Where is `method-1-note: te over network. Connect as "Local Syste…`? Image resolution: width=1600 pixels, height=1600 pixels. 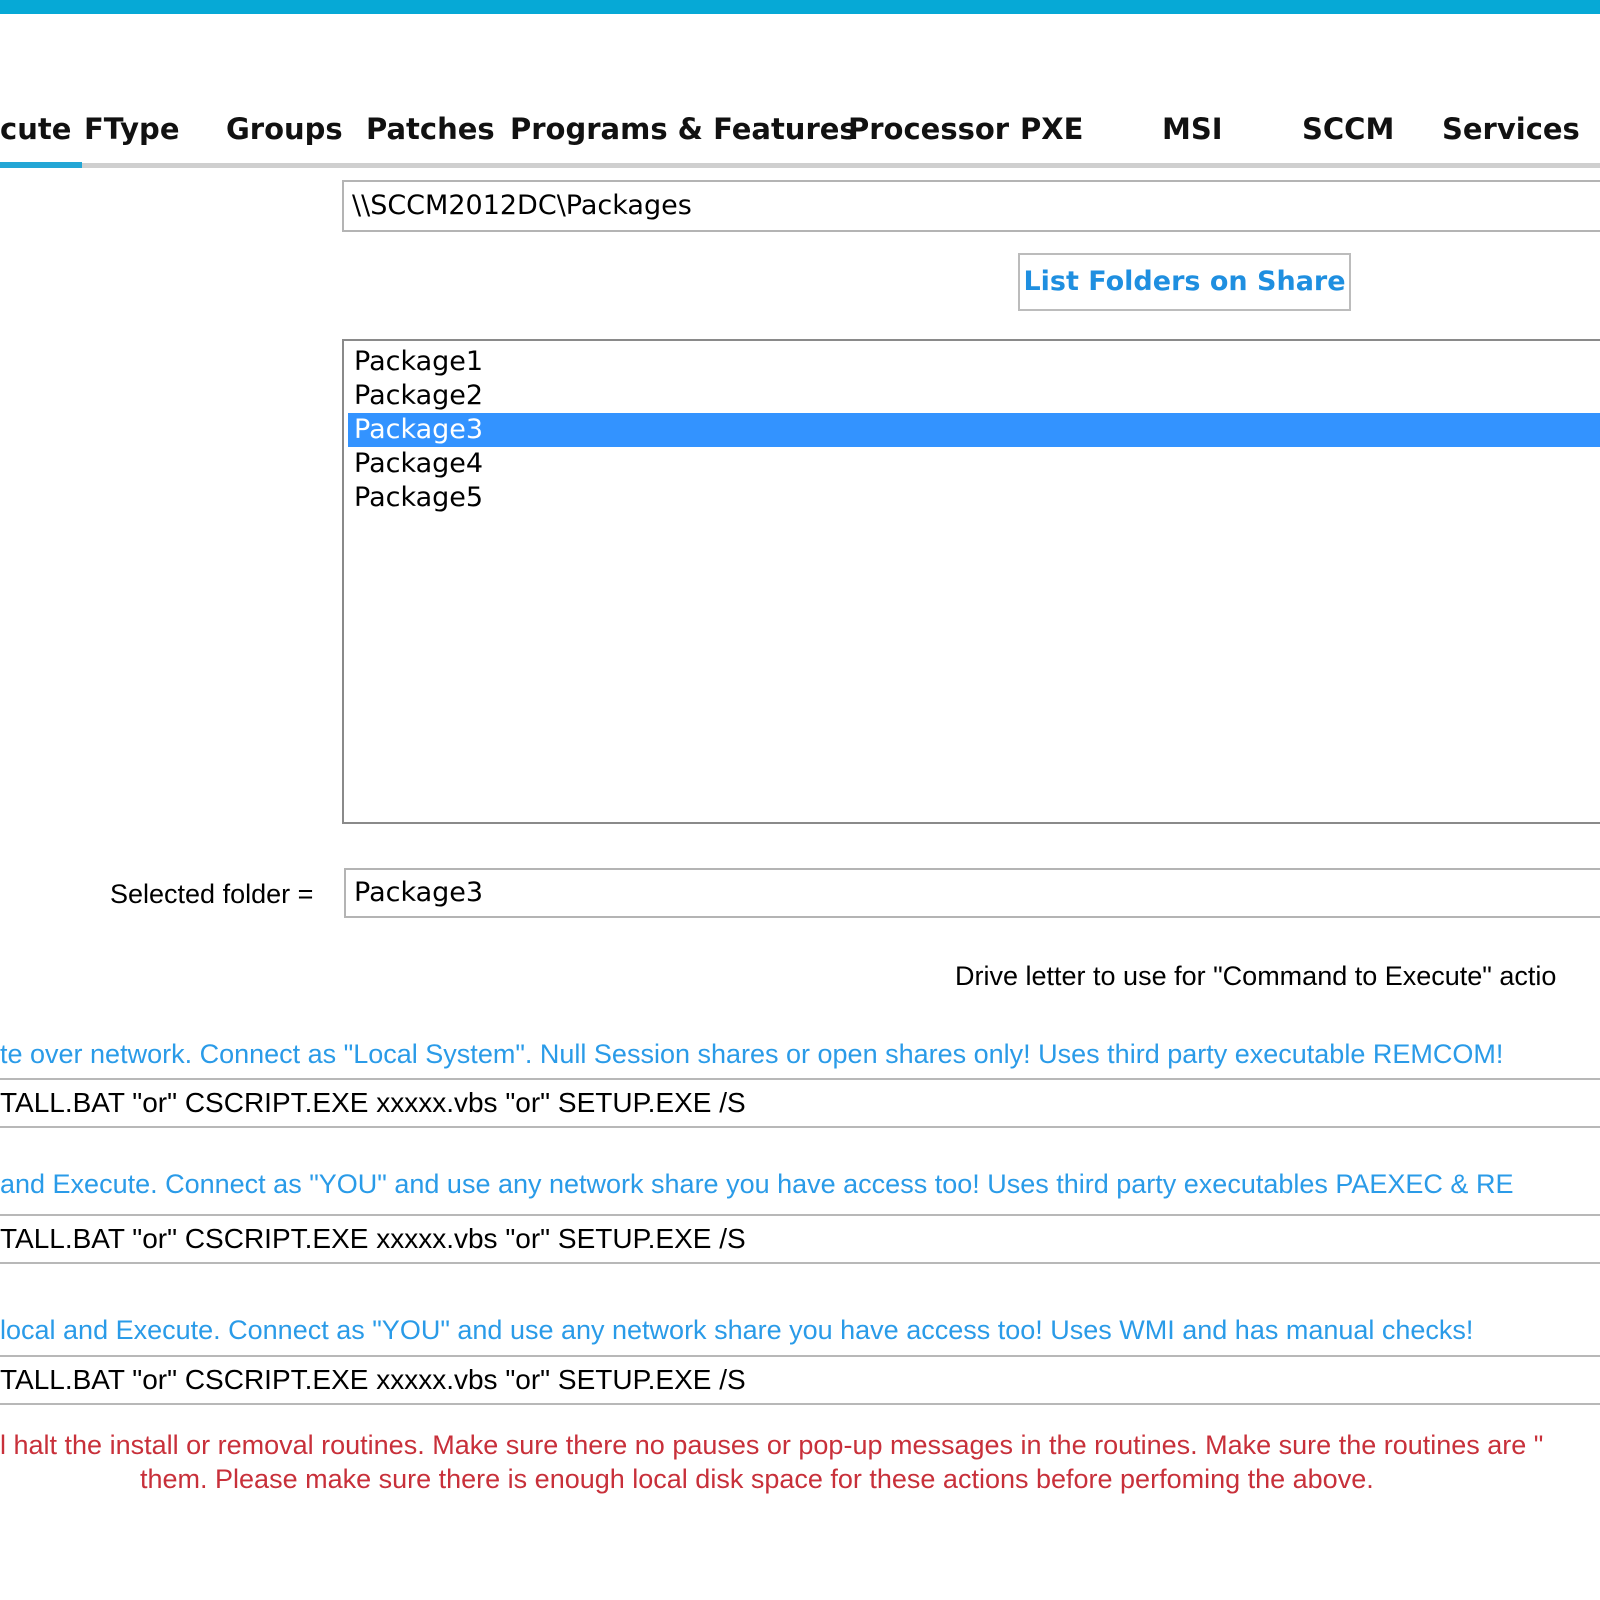 method-1-note: te over network. Connect as "Local Syste… is located at coordinates (752, 1054).